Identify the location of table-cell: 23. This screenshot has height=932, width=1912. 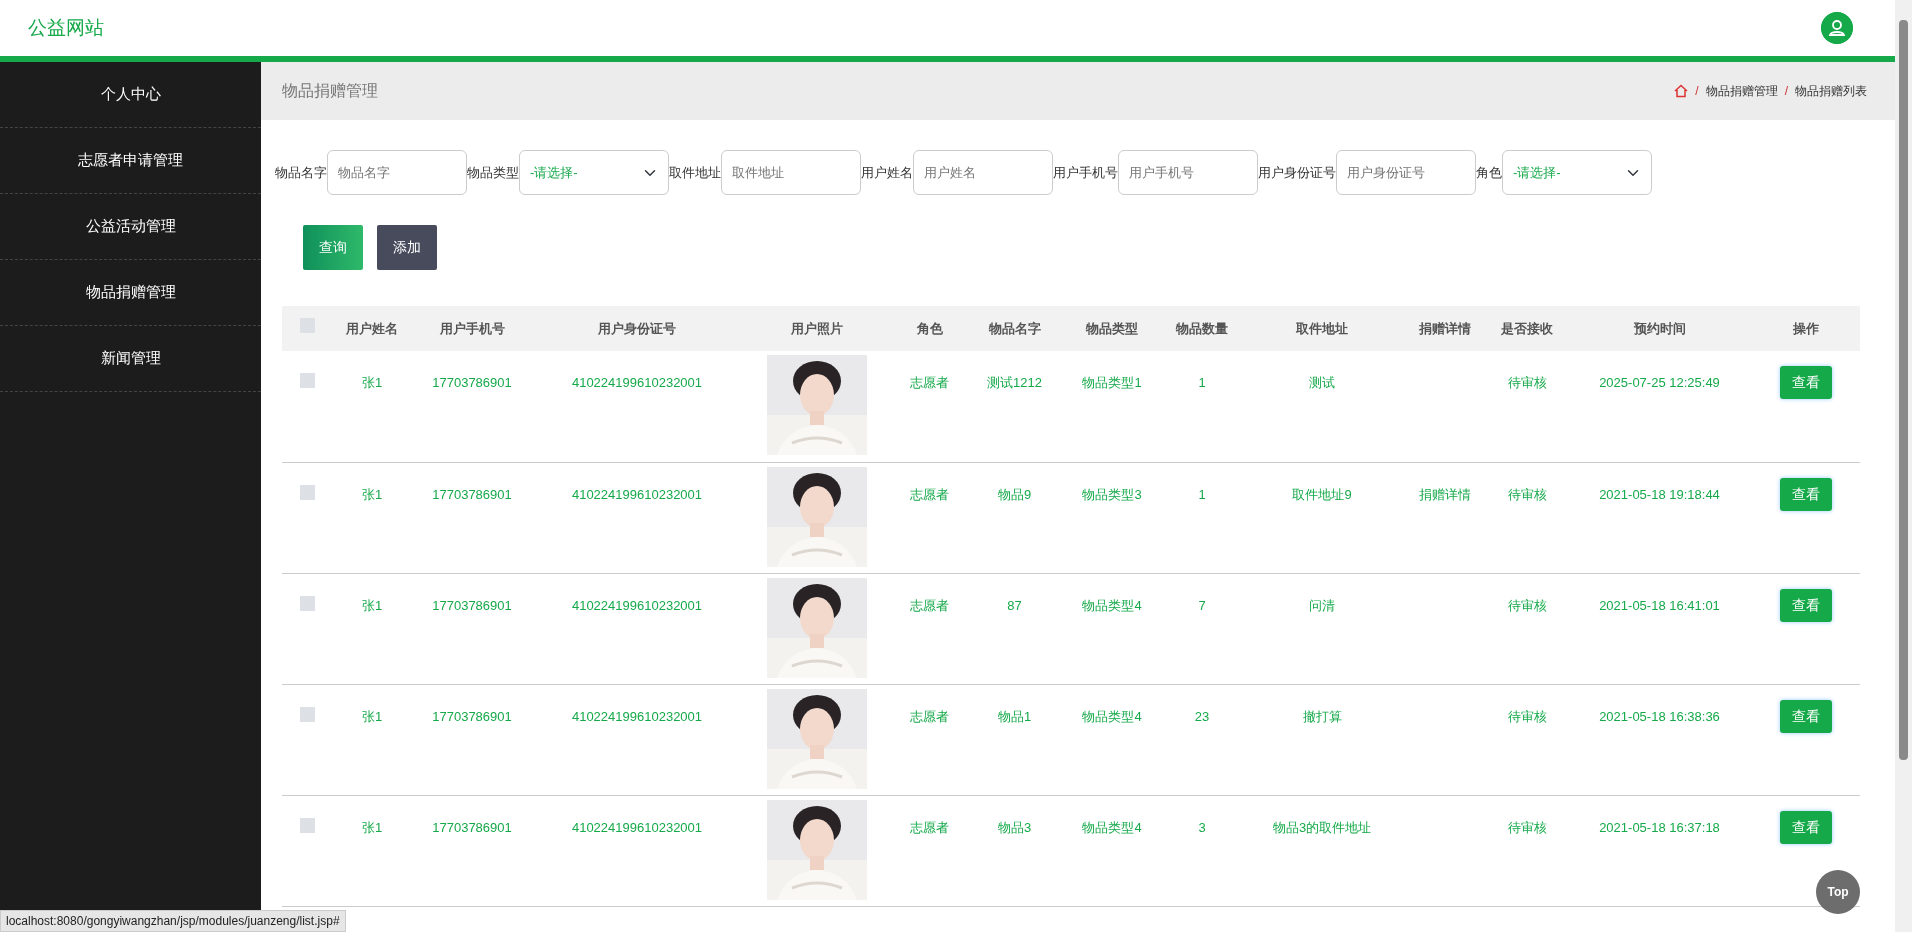
(1202, 716).